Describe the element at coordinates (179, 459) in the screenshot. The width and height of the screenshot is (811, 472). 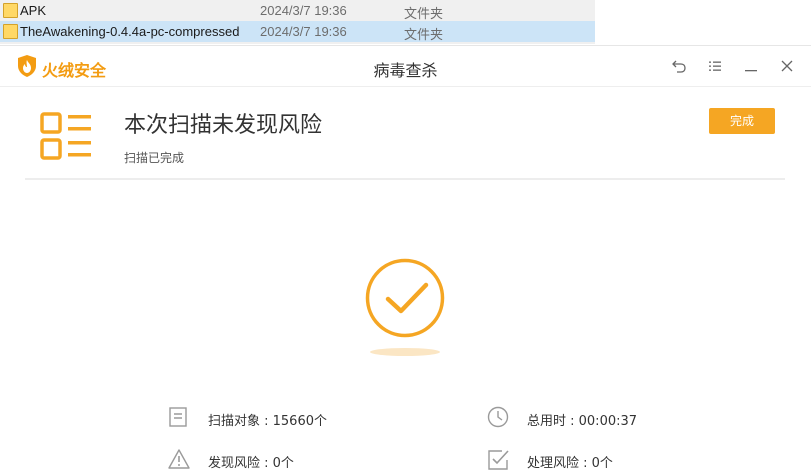
I see `warning-icon` at that location.